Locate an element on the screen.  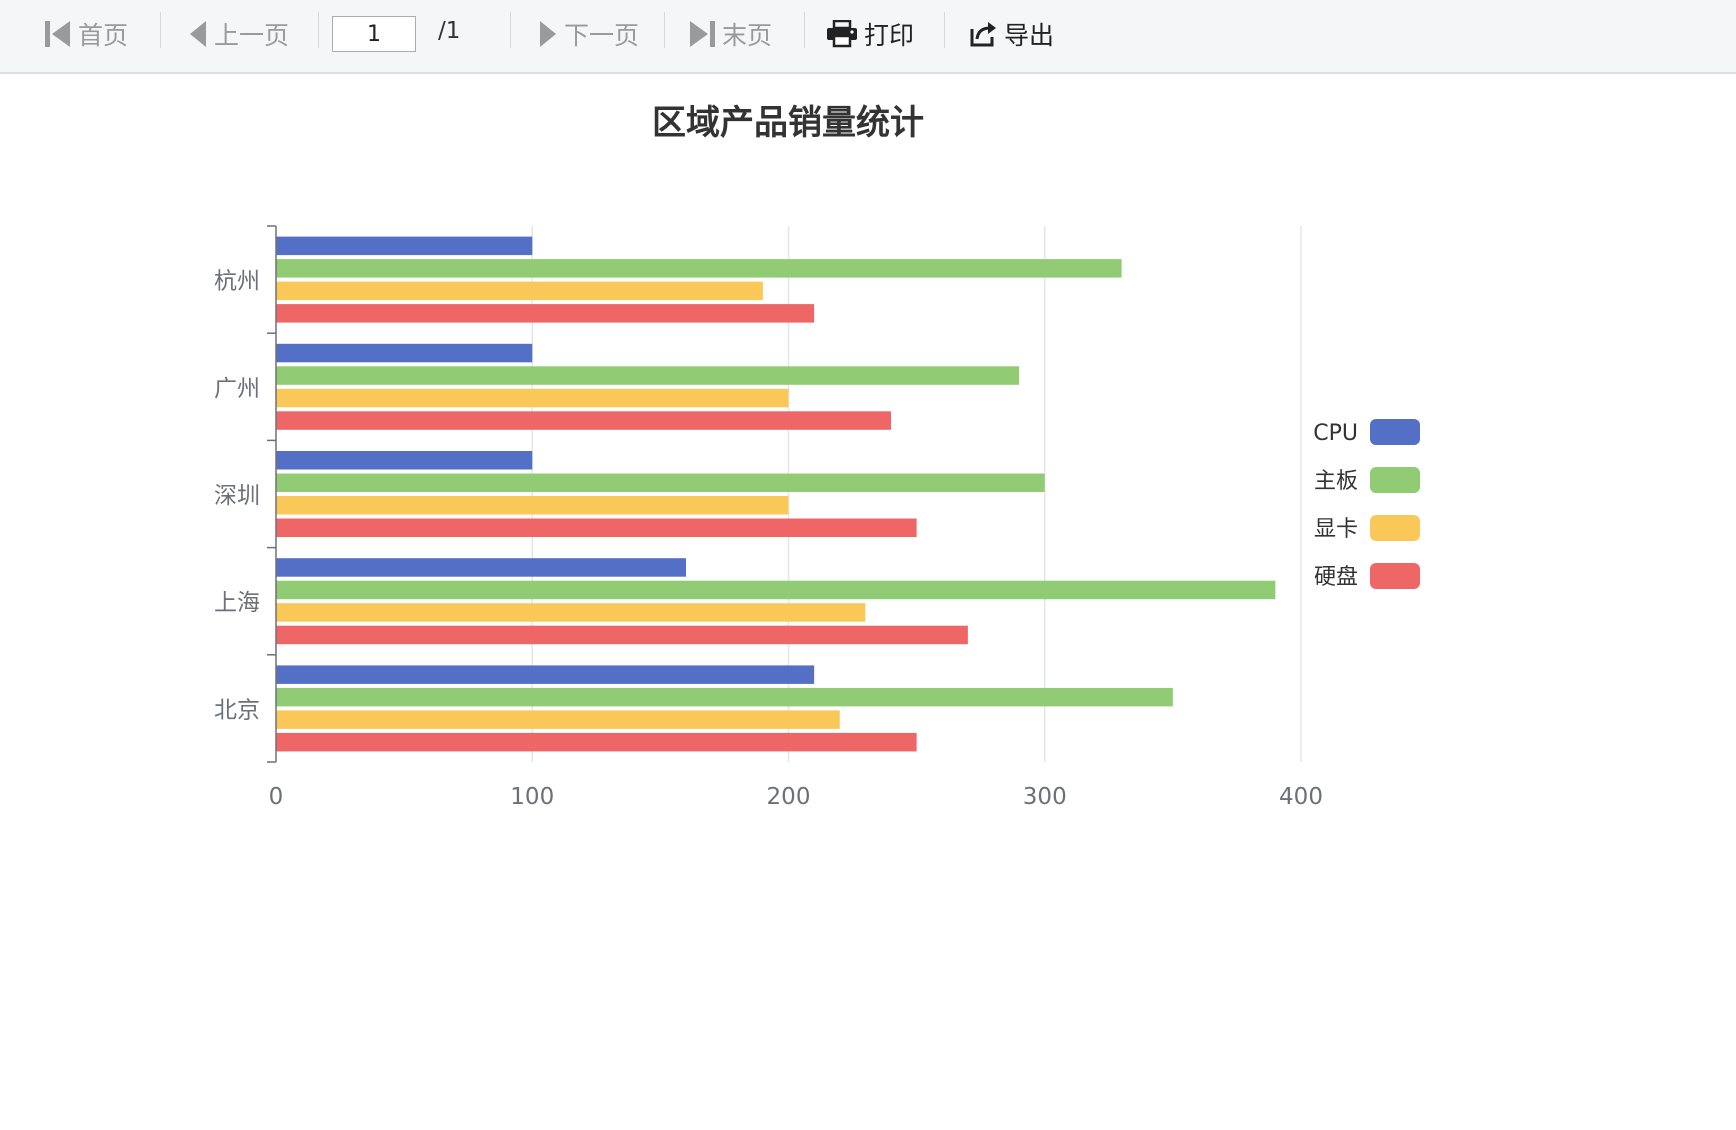
y-category-label: 深圳 is located at coordinates (237, 496).